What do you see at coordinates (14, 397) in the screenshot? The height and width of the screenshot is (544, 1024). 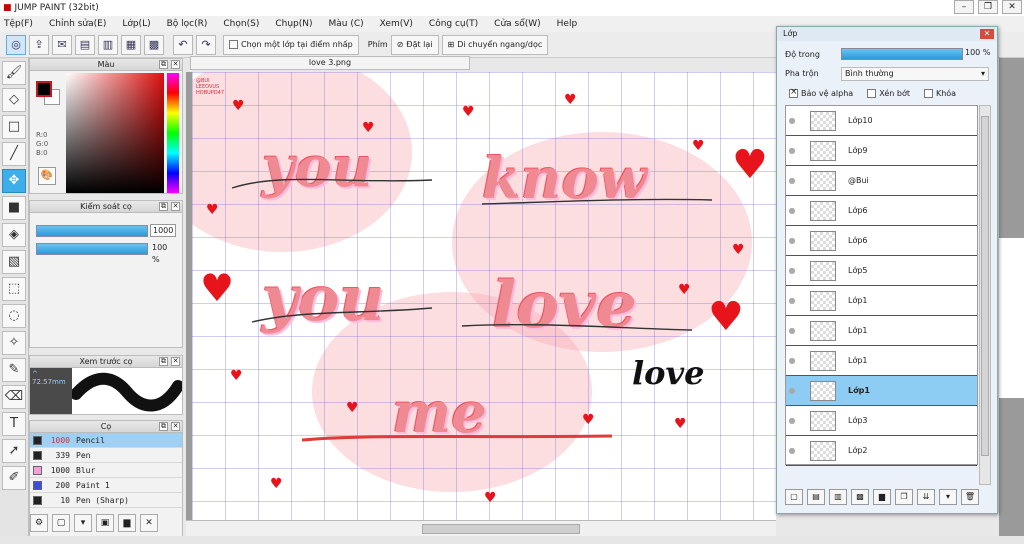 I see `select-eraser-tool-icon: ⌫` at bounding box center [14, 397].